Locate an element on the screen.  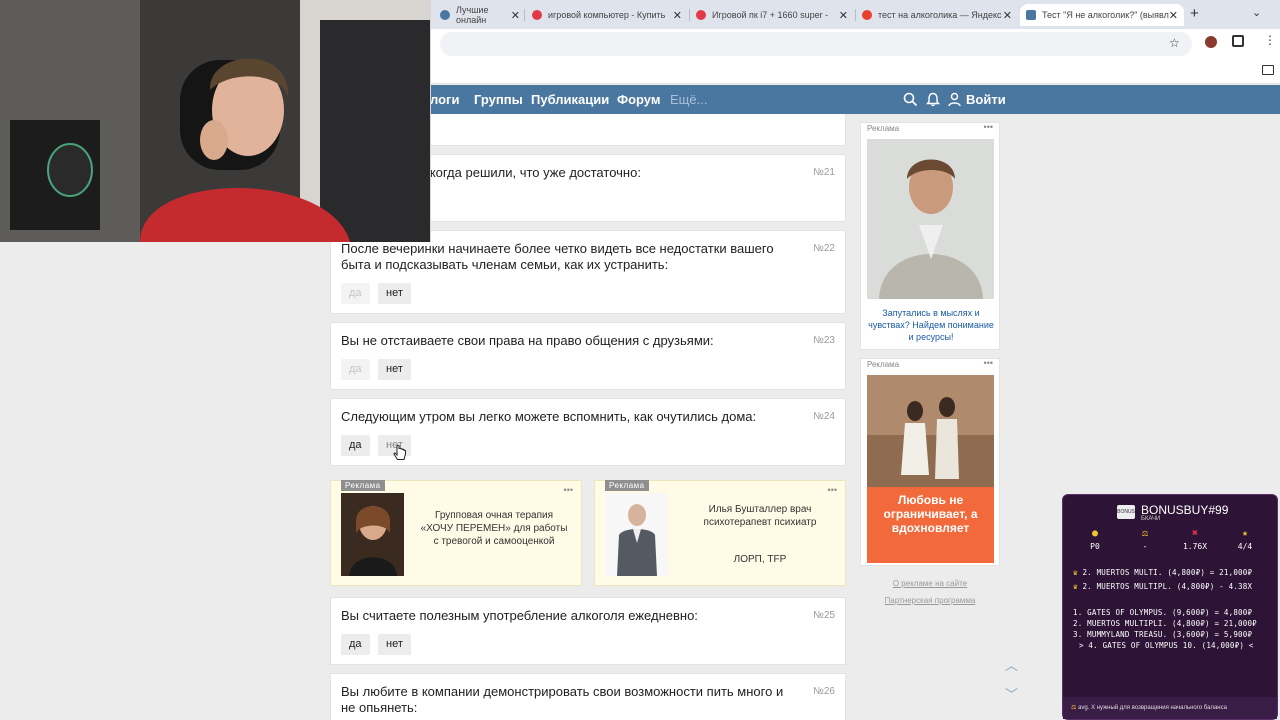
list-item: 2. MUERTOS MULTIPLI. (4,800₽) = 21,000₽ is located at coordinates (1165, 623).